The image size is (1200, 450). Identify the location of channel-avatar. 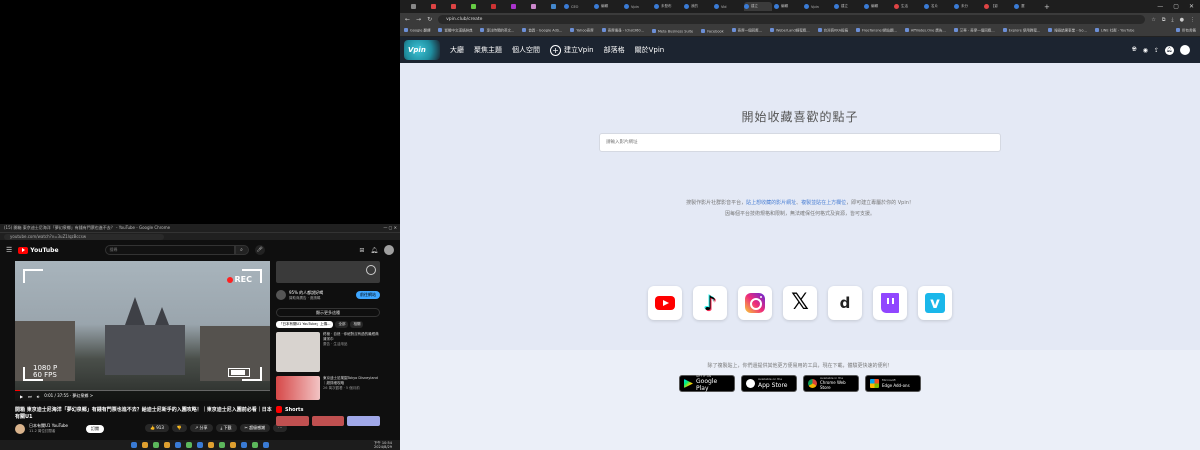
(20, 428).